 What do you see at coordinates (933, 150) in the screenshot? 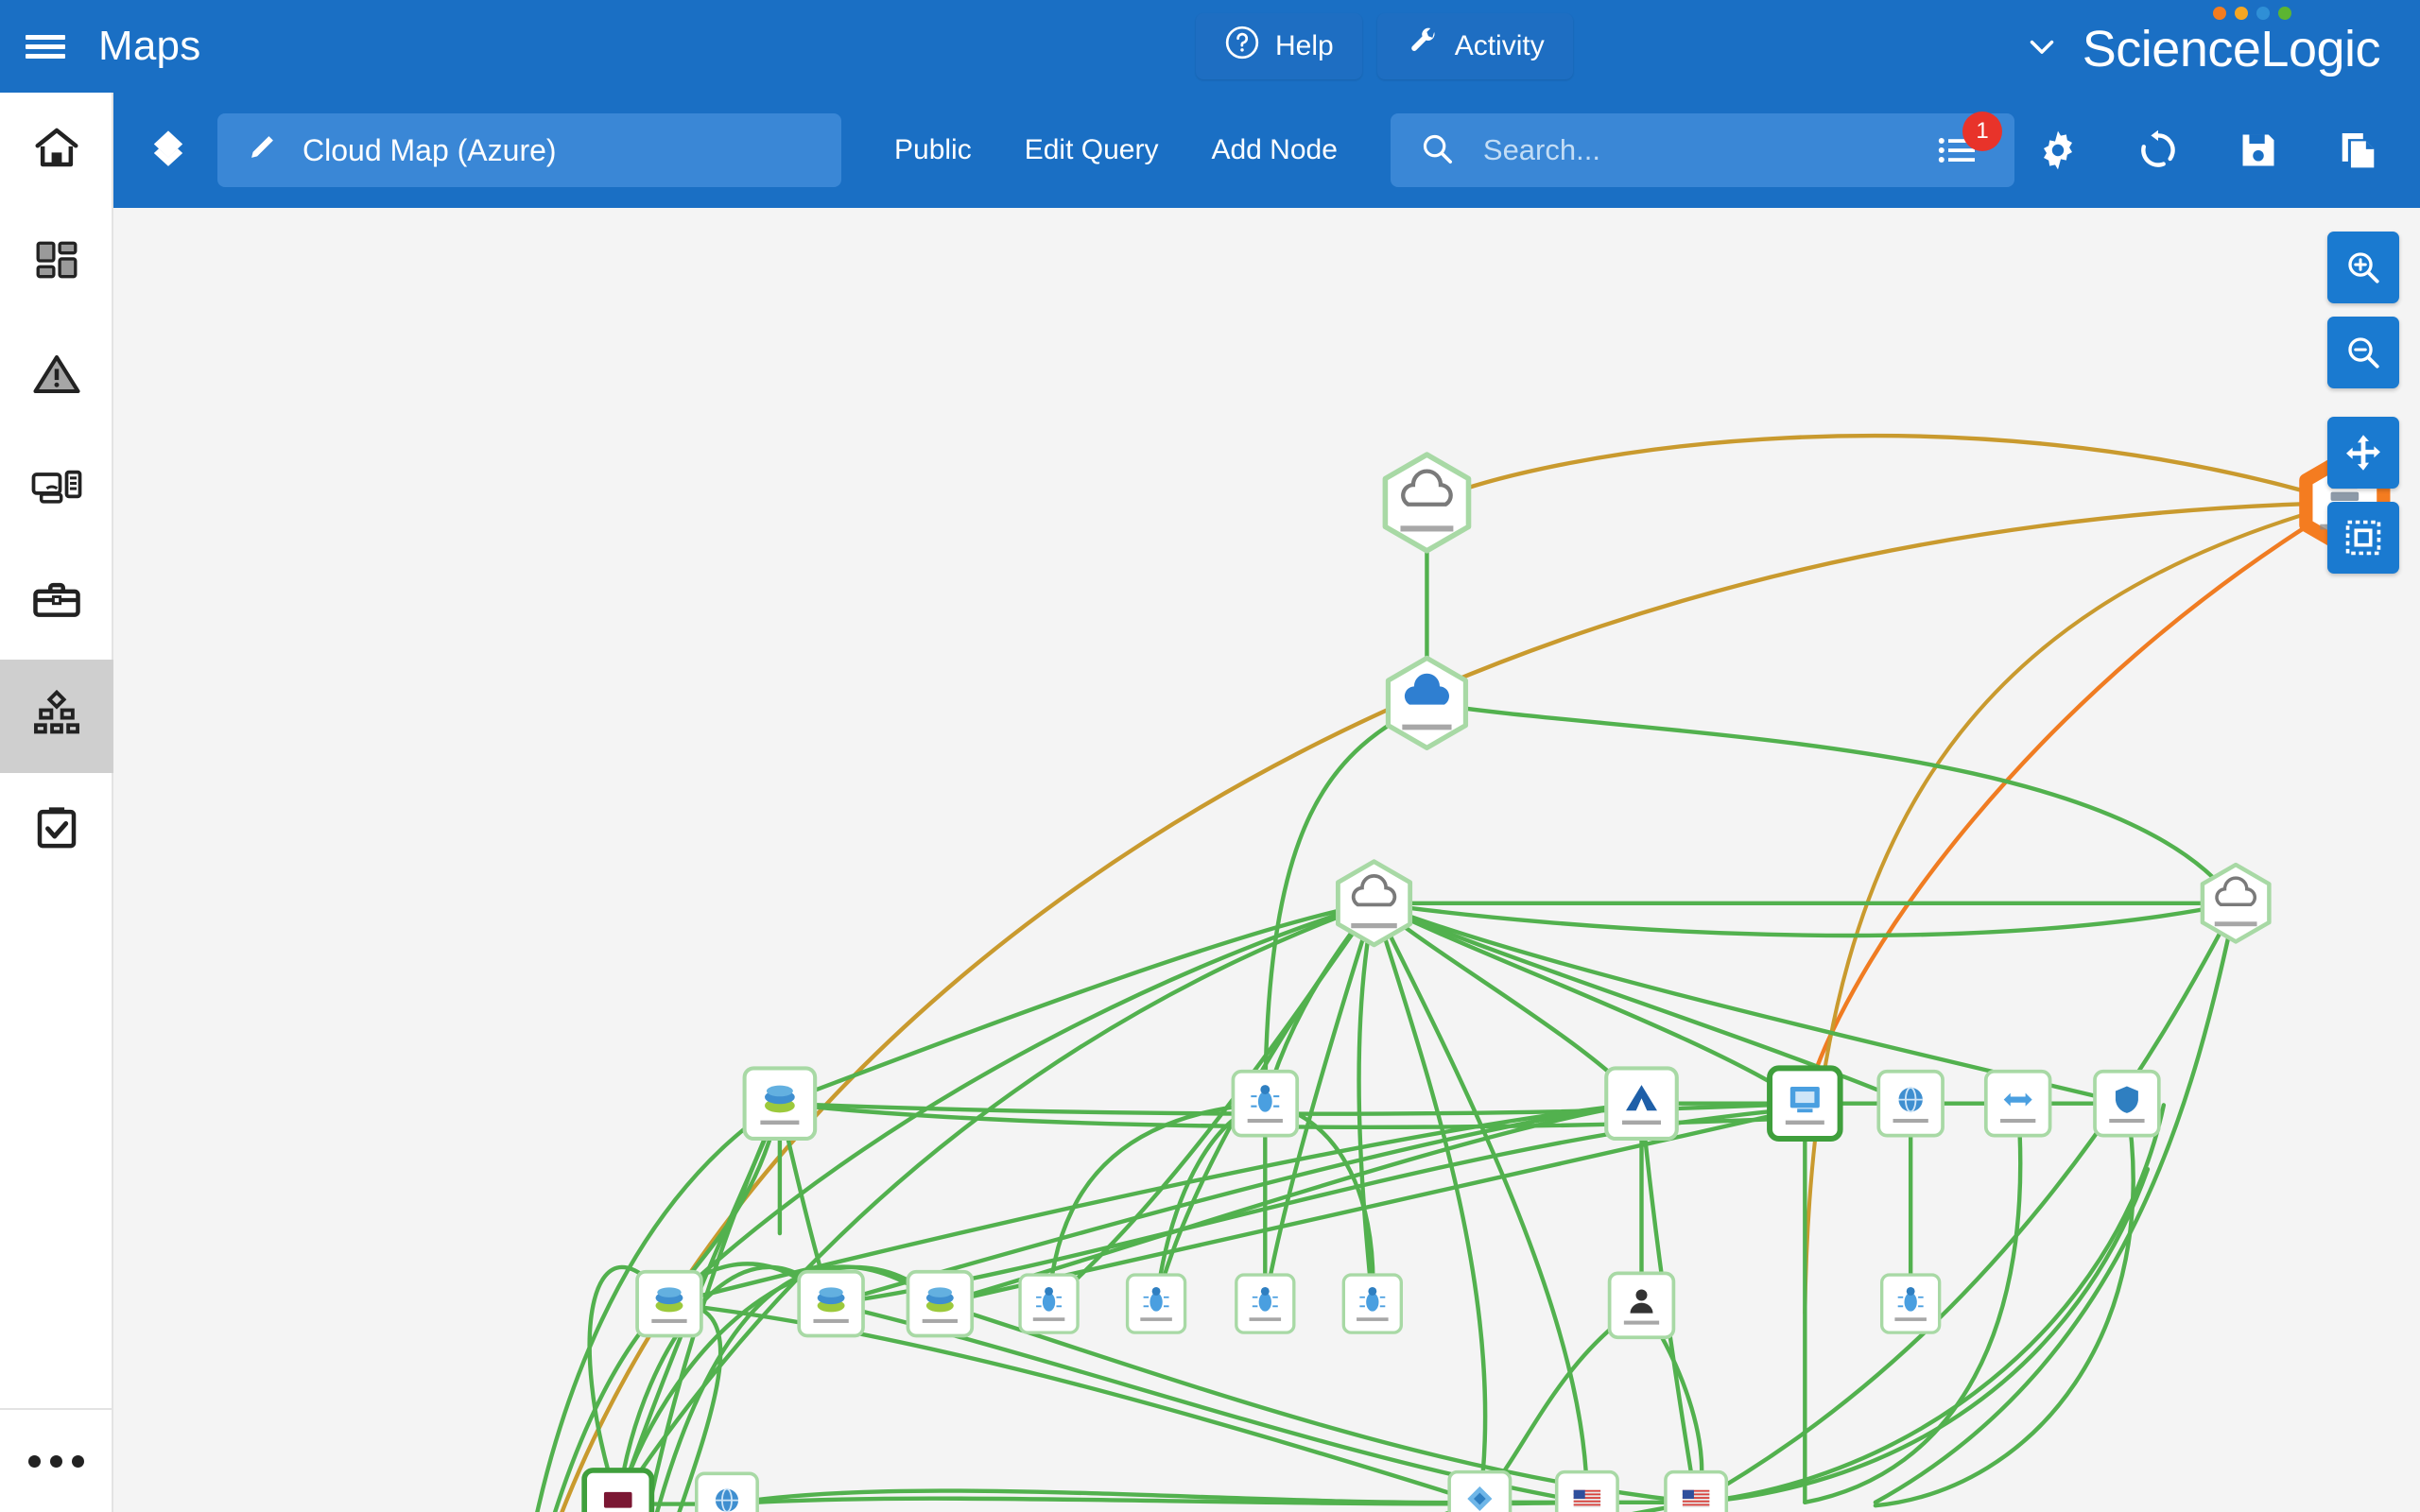
I see `public-link: Public` at bounding box center [933, 150].